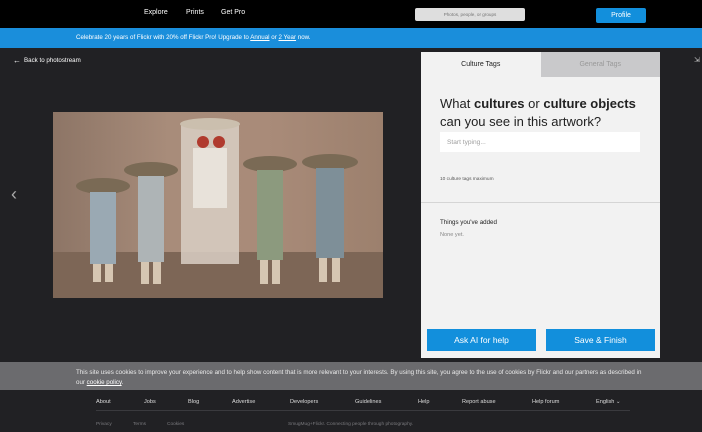 Image resolution: width=702 pixels, height=432 pixels. What do you see at coordinates (17, 60) in the screenshot?
I see `arrow-left-icon: ←` at bounding box center [17, 60].